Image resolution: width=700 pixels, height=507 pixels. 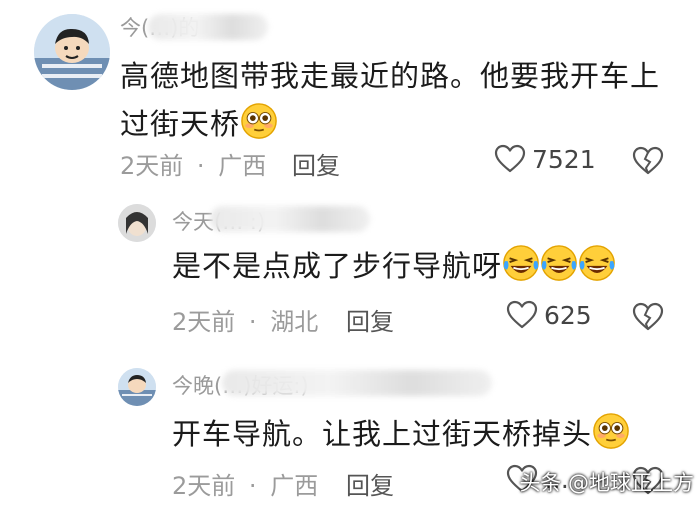 What do you see at coordinates (390, 100) in the screenshot?
I see `comment-text: 高德地图带我走最近的路。他要我开车上 过街天桥` at bounding box center [390, 100].